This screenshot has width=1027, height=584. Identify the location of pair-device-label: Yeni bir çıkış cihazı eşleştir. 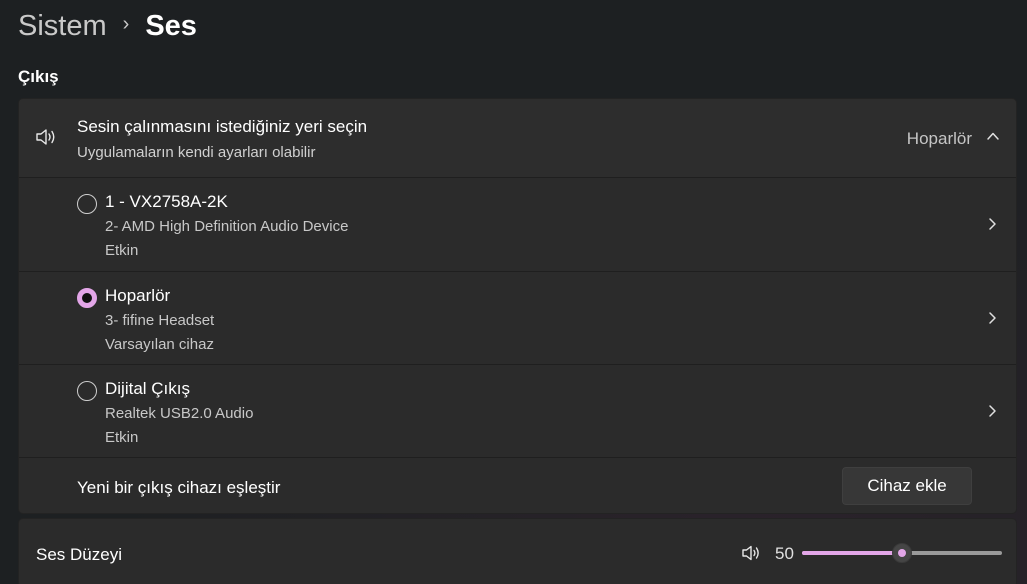
(179, 487).